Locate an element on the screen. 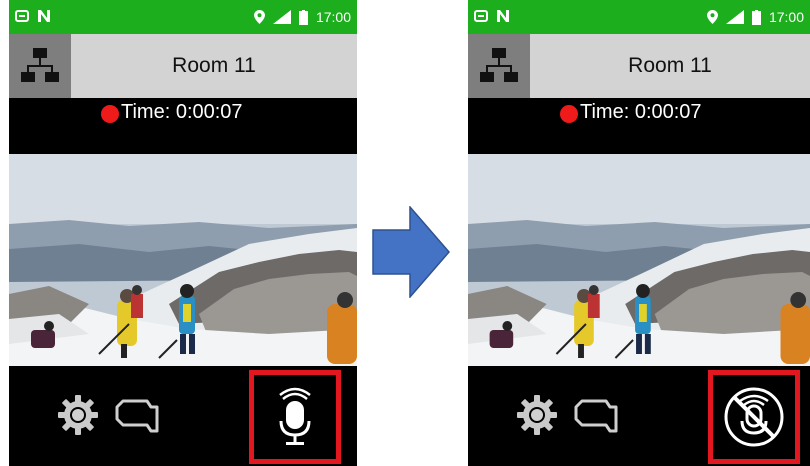 This screenshot has width=810, height=466. right-arrow-icon is located at coordinates (411, 252).